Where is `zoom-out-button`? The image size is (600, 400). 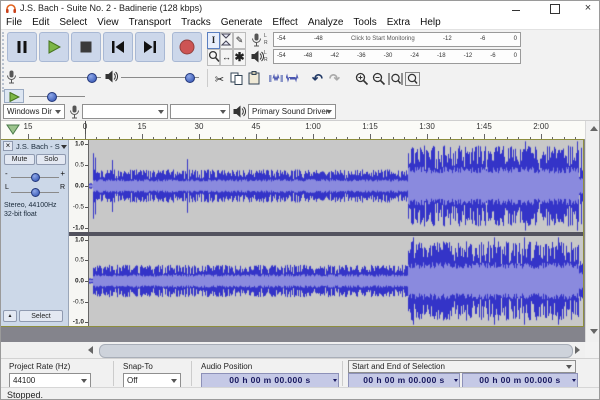
zoom-out-button is located at coordinates (378, 78).